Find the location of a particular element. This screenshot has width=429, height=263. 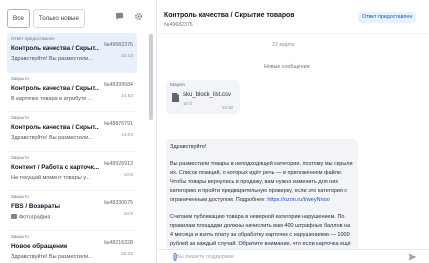

new-messages-divider: Новые сообщения is located at coordinates (287, 67).